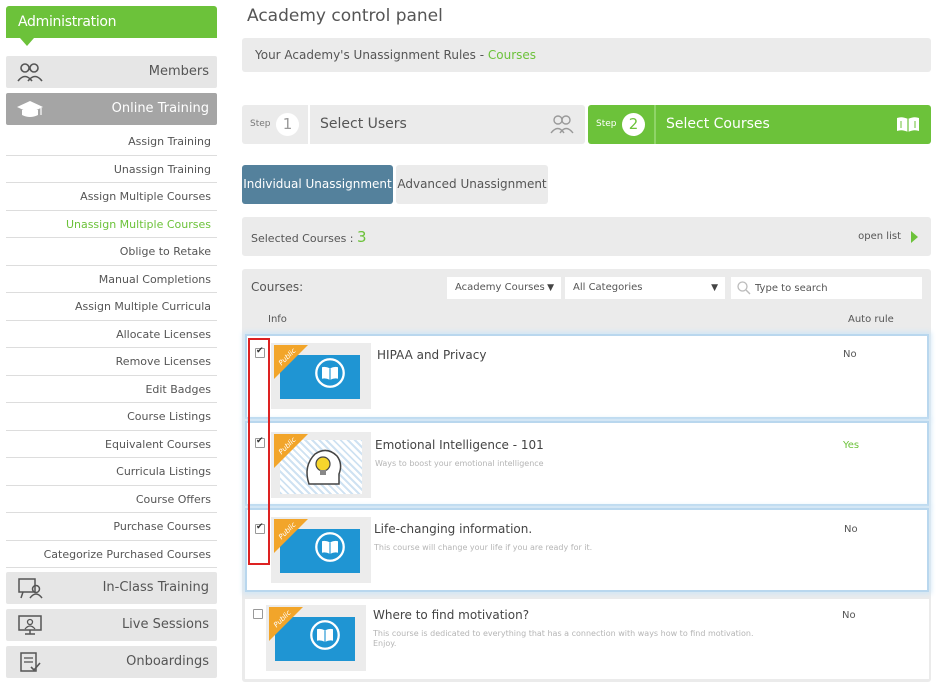 The image size is (942, 686). I want to click on sidebar-item-edit-badges: Edit Badges, so click(111, 389).